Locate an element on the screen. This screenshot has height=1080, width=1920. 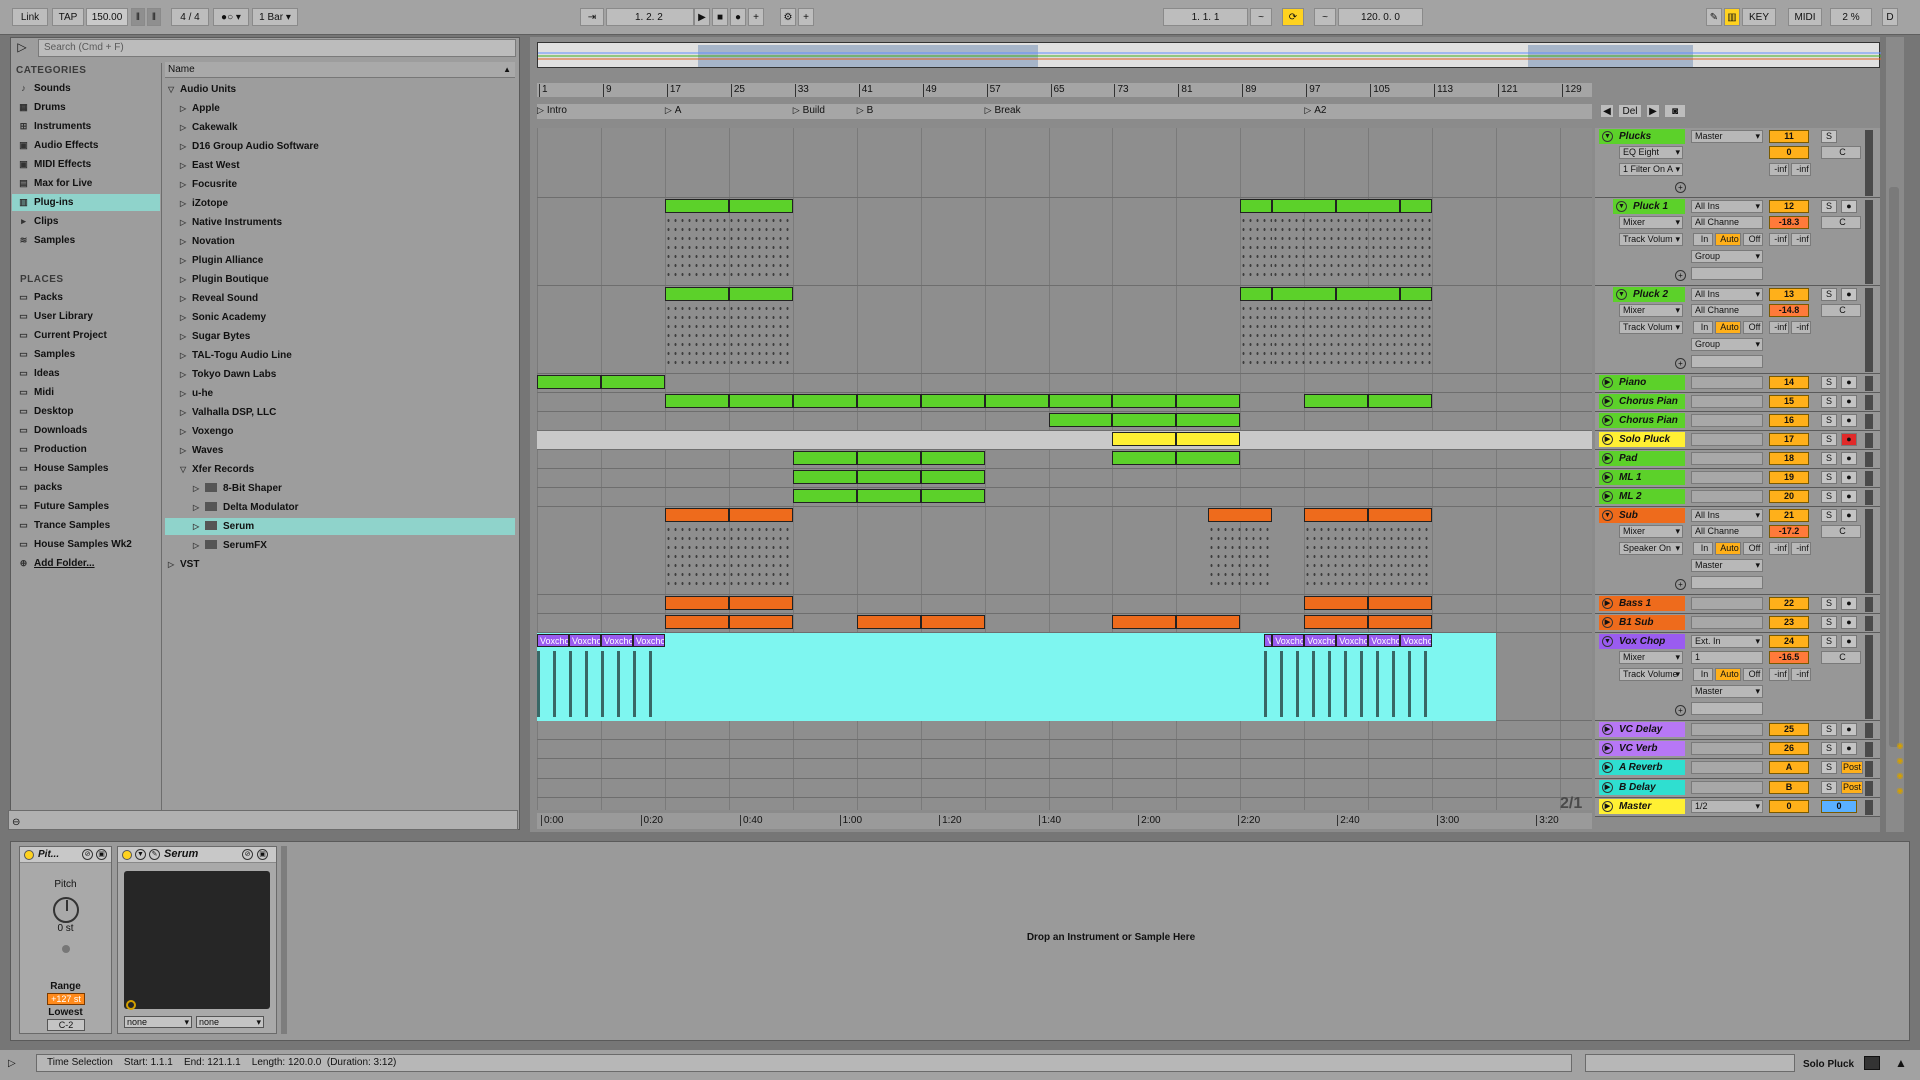
category-plug-ins: ▥ Plug-ins is located at coordinates (86, 202).